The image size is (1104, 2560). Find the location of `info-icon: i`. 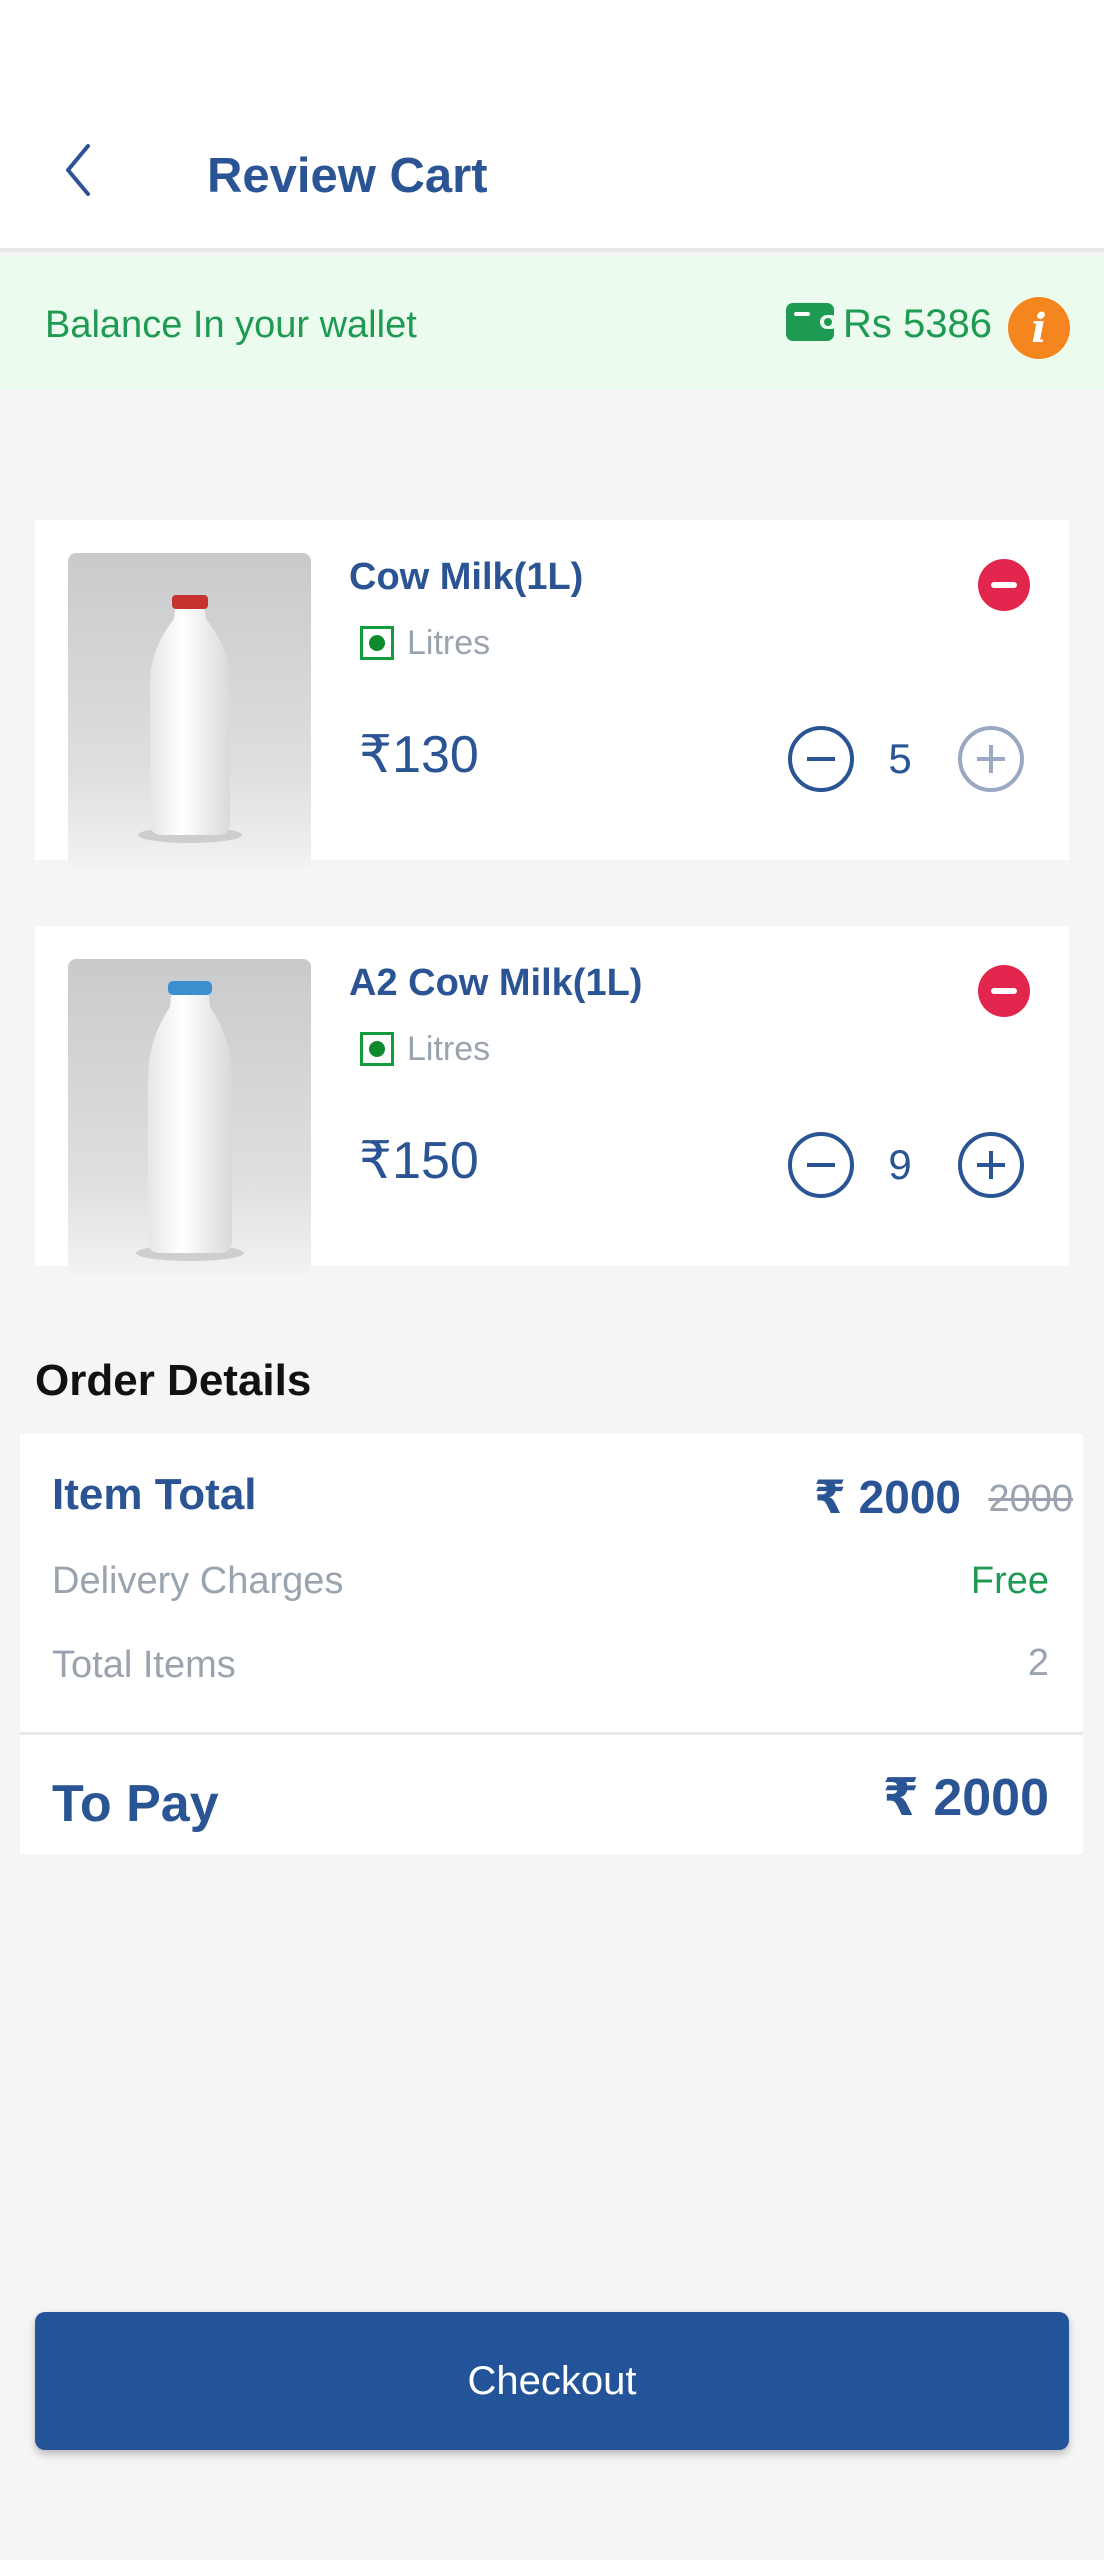

info-icon: i is located at coordinates (1039, 328).